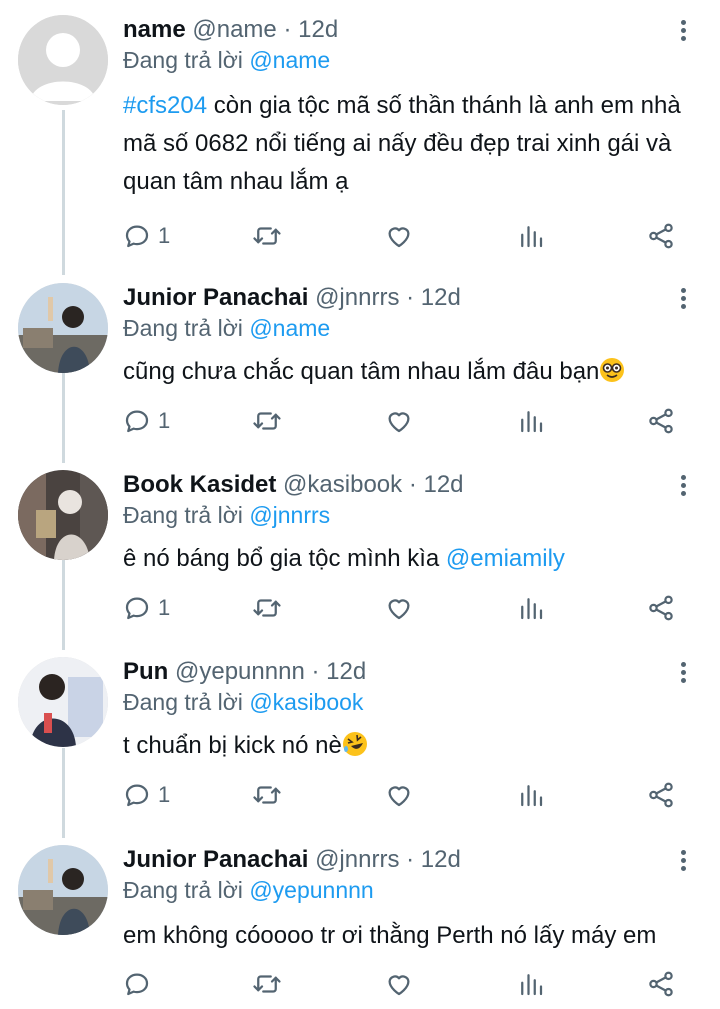 The image size is (720, 1009). What do you see at coordinates (243, 702) in the screenshot?
I see `replying-to: Đang trả lời @kasibook` at bounding box center [243, 702].